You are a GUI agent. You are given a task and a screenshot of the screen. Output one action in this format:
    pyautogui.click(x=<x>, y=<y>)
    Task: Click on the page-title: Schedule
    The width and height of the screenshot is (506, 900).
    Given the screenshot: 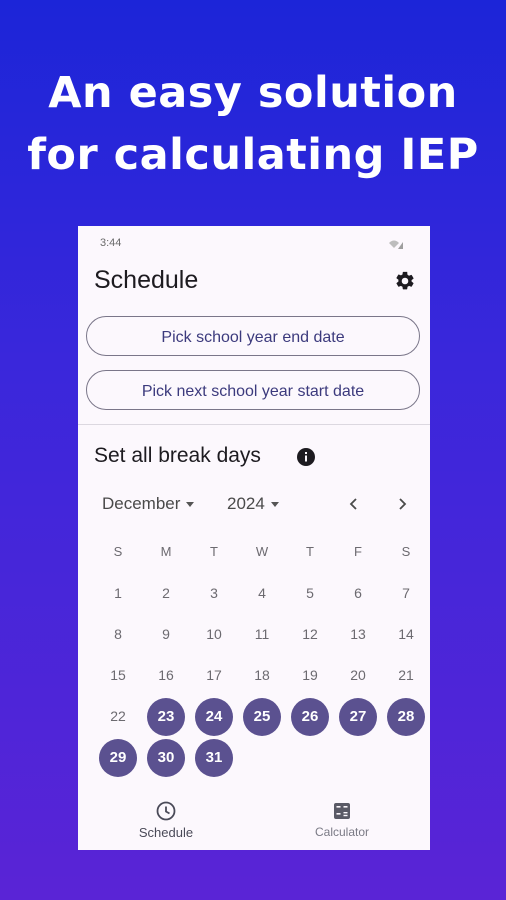 What is the action you would take?
    pyautogui.click(x=146, y=280)
    